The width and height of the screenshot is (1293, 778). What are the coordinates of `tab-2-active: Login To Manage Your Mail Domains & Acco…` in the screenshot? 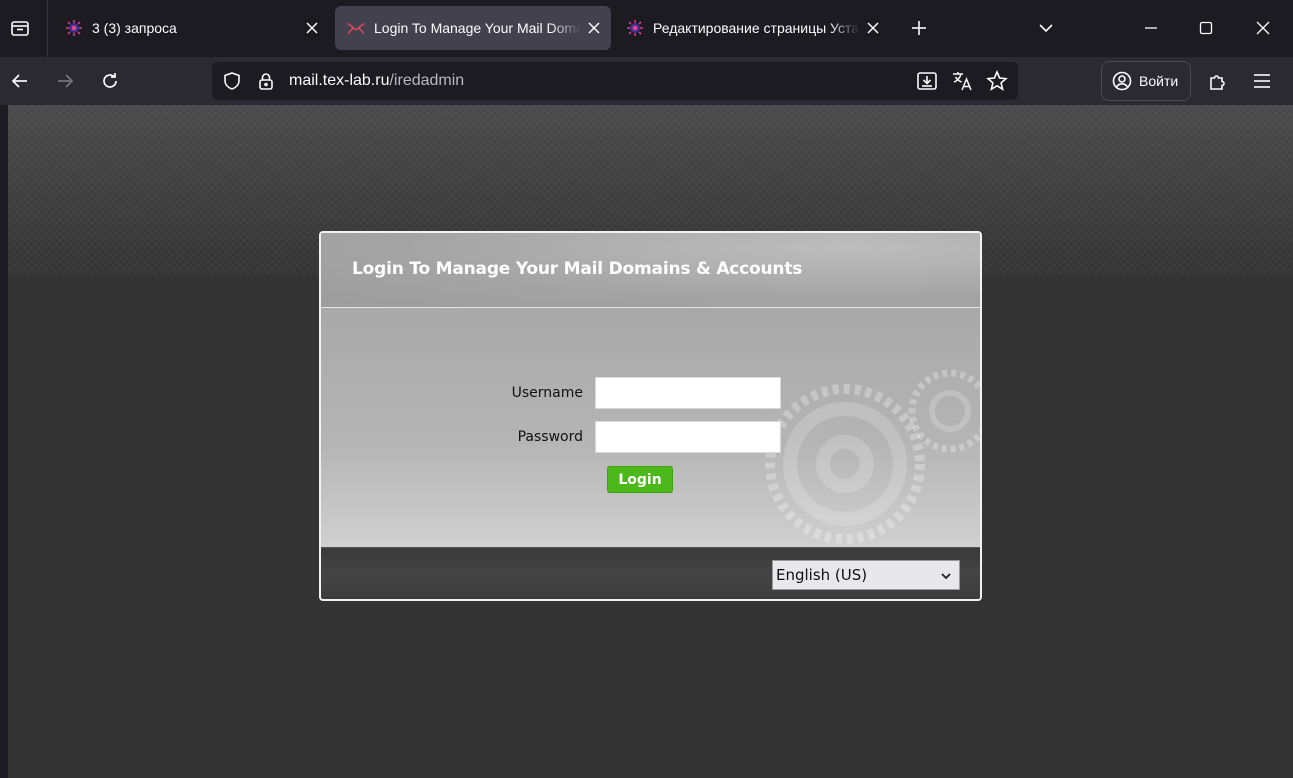 It's located at (473, 28).